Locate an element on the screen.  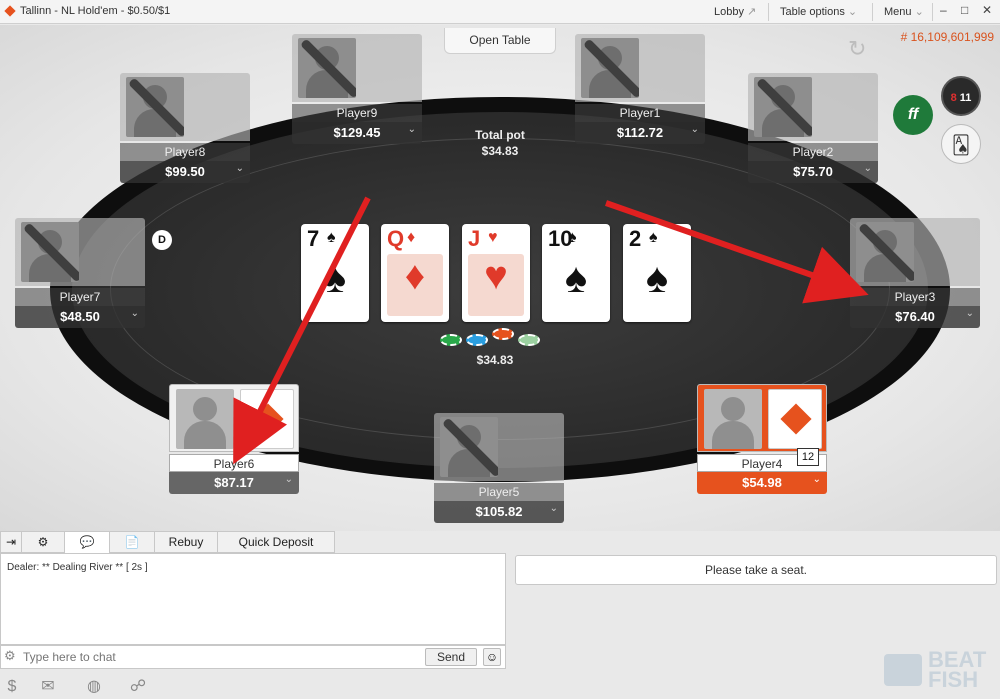
hand-id: # 16,109,601,999 is located at coordinates (947, 37).